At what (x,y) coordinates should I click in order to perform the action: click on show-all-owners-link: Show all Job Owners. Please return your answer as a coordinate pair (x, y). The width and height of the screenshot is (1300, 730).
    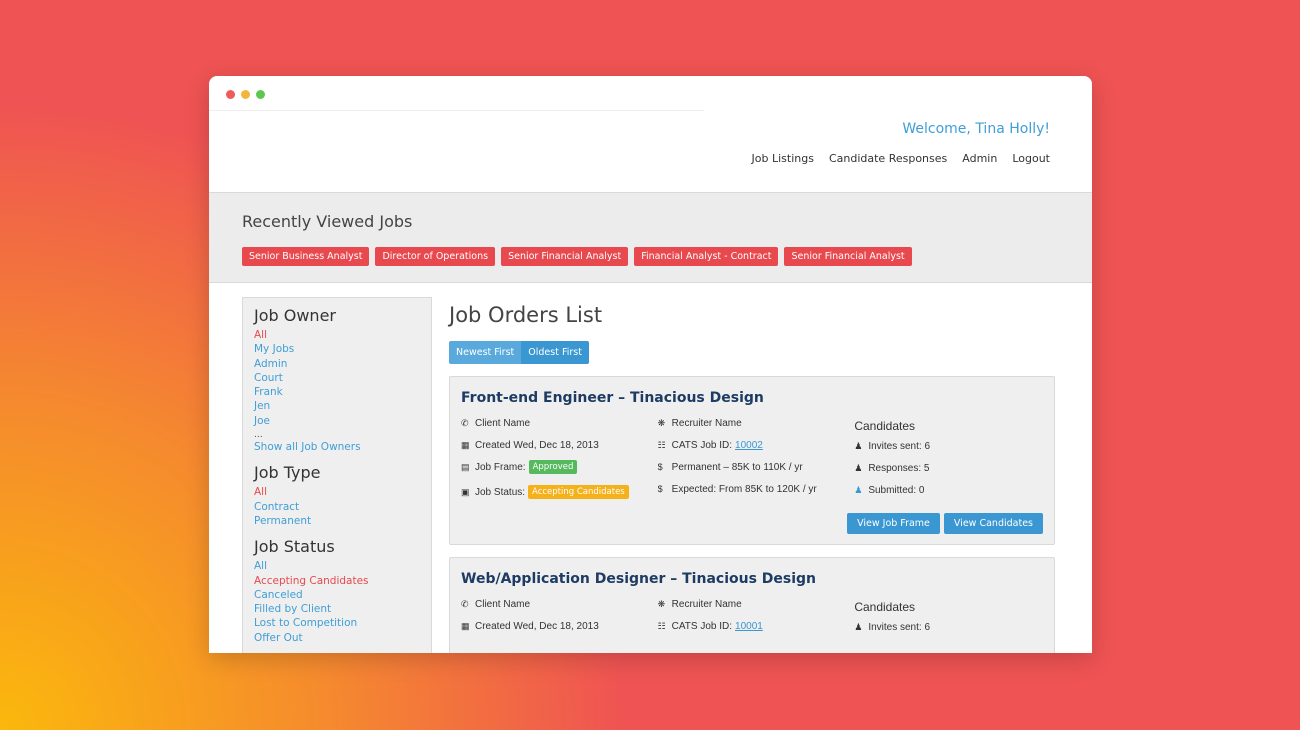
    Looking at the image, I should click on (337, 447).